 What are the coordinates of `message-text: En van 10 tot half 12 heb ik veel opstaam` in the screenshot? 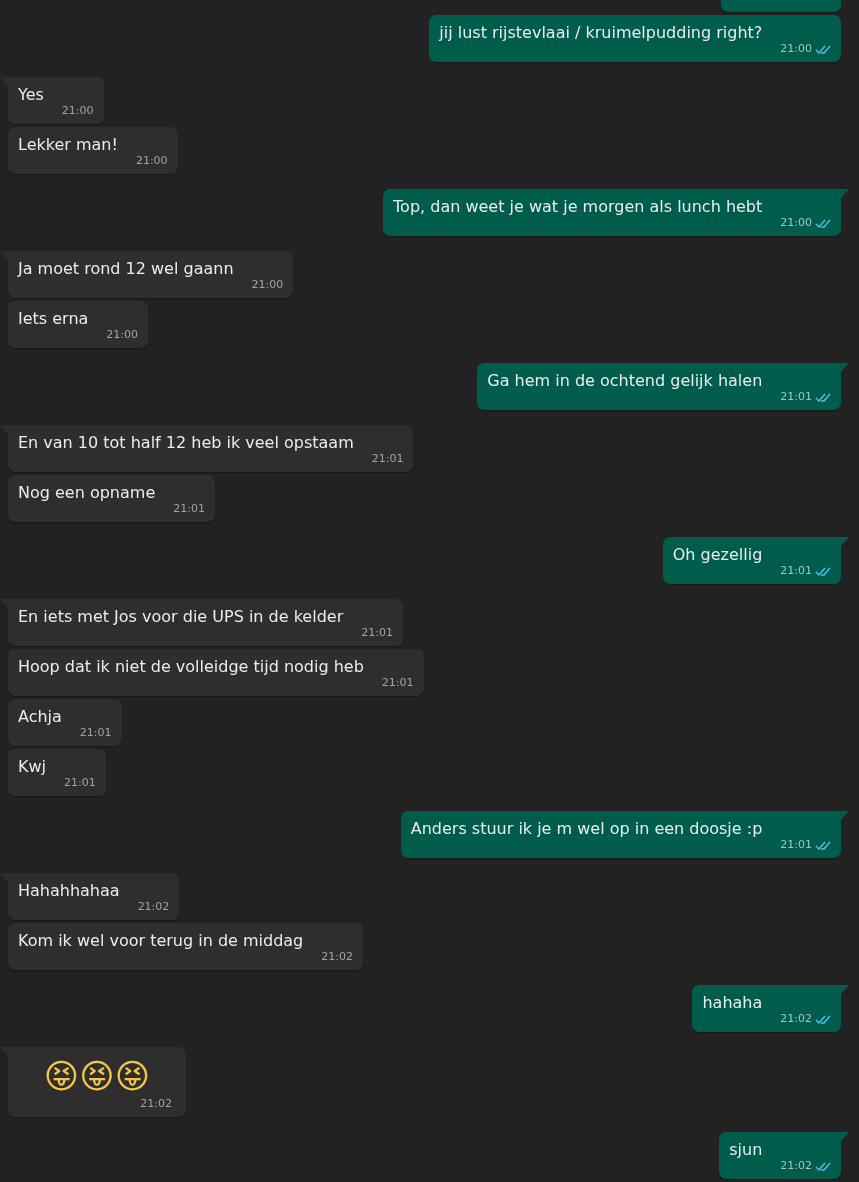 It's located at (186, 443).